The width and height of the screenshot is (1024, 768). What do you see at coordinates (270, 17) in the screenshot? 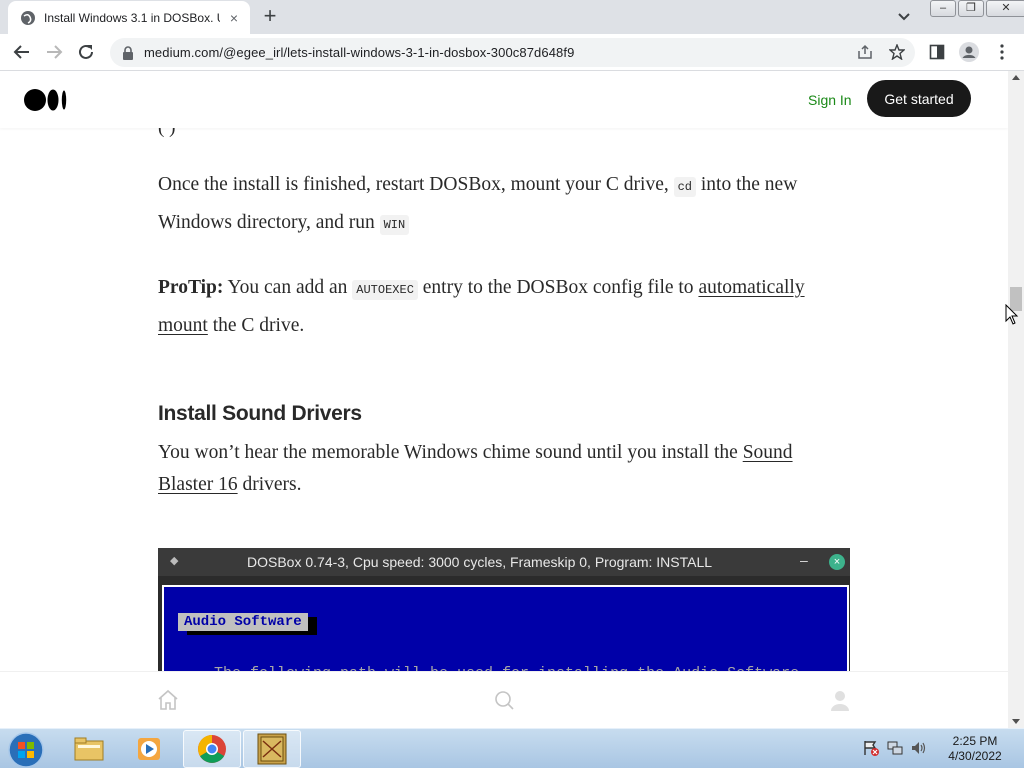
I see `new-tab-button: +` at bounding box center [270, 17].